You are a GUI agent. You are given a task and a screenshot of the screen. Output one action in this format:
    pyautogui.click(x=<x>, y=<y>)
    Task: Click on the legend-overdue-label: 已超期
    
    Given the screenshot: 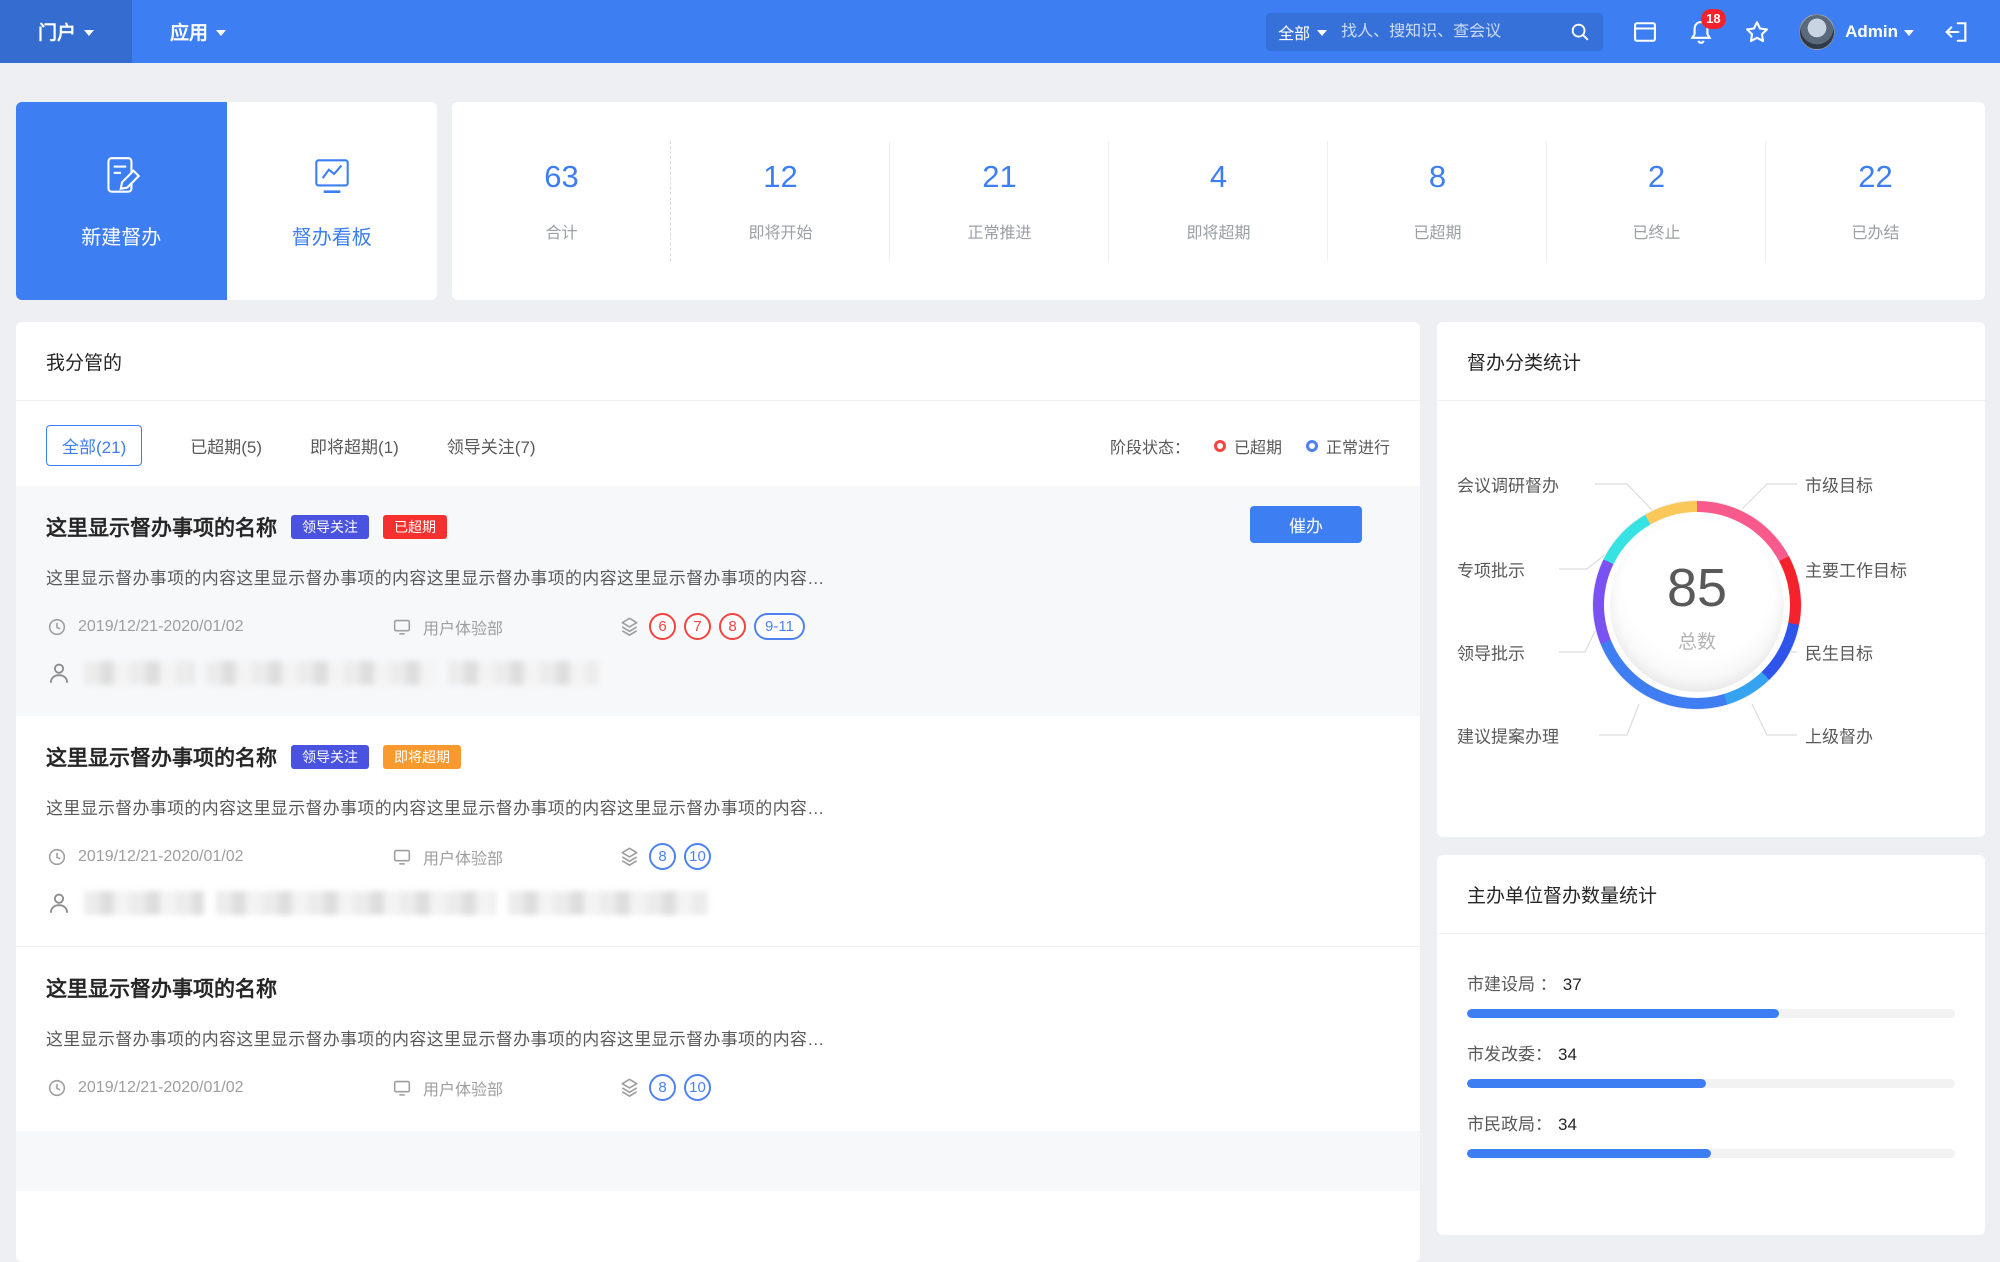 What is the action you would take?
    pyautogui.click(x=1257, y=448)
    